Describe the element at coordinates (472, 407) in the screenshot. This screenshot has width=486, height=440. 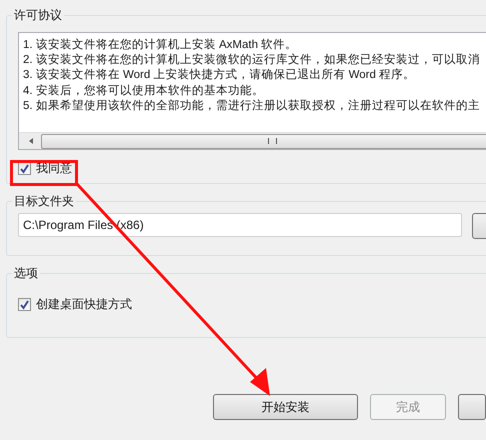
I see `cut-off-button` at that location.